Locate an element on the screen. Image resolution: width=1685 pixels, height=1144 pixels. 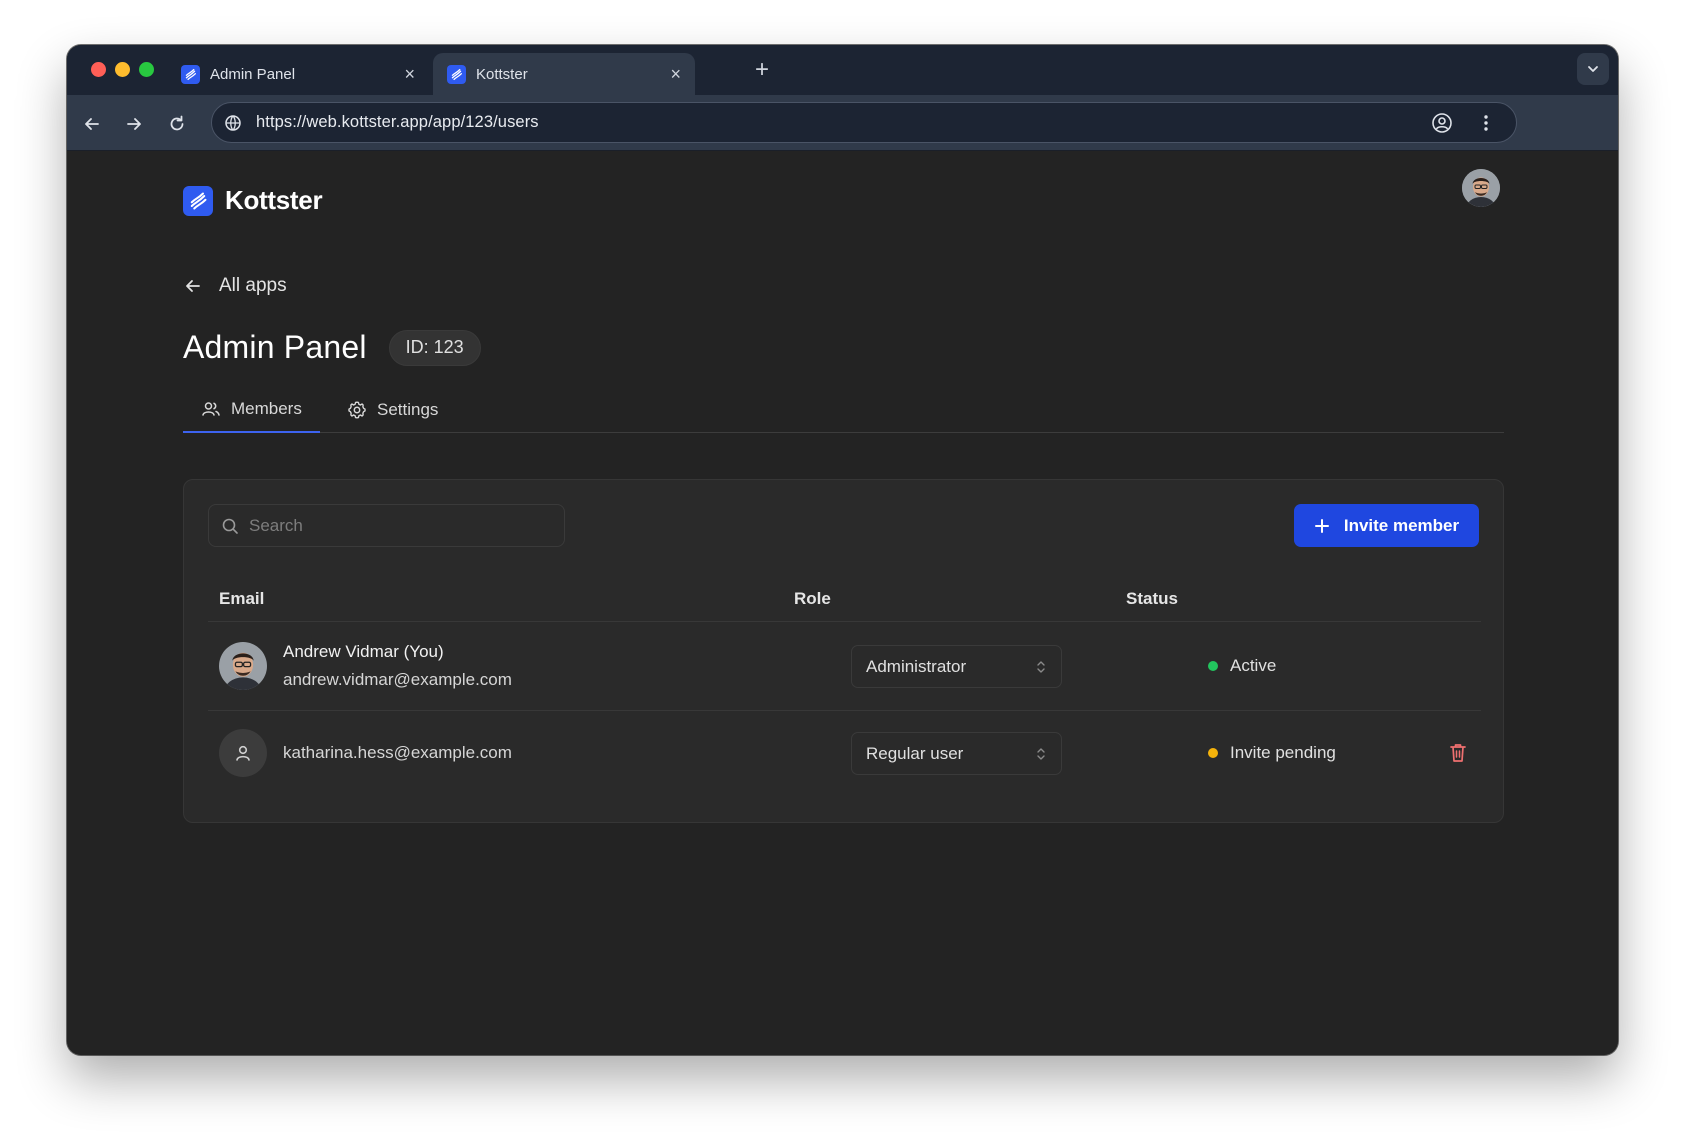
role-select: Regular user is located at coordinates (956, 753).